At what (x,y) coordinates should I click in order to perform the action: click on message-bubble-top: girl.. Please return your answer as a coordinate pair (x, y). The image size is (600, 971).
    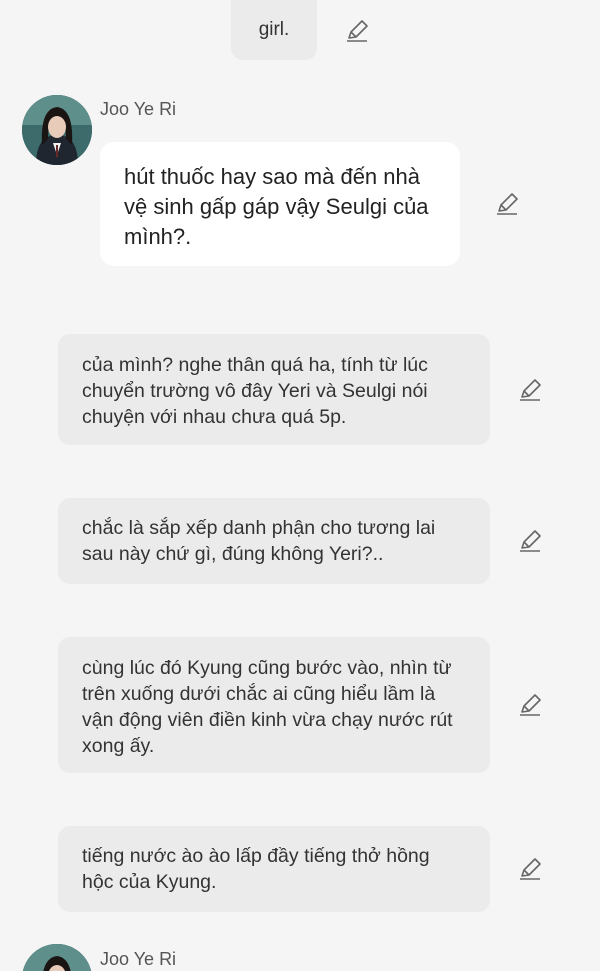
    Looking at the image, I should click on (274, 30).